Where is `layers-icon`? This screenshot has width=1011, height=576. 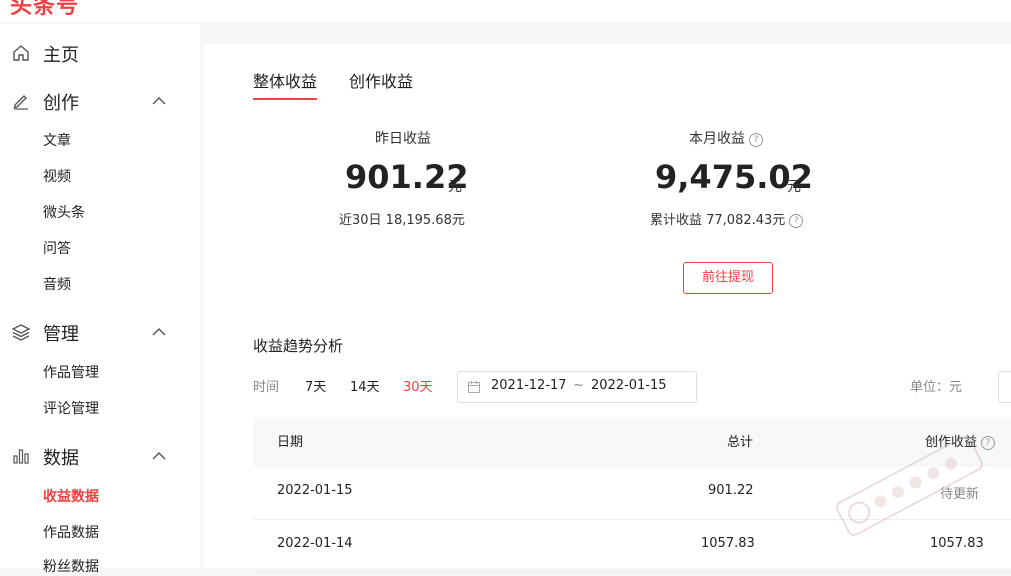 layers-icon is located at coordinates (21, 332).